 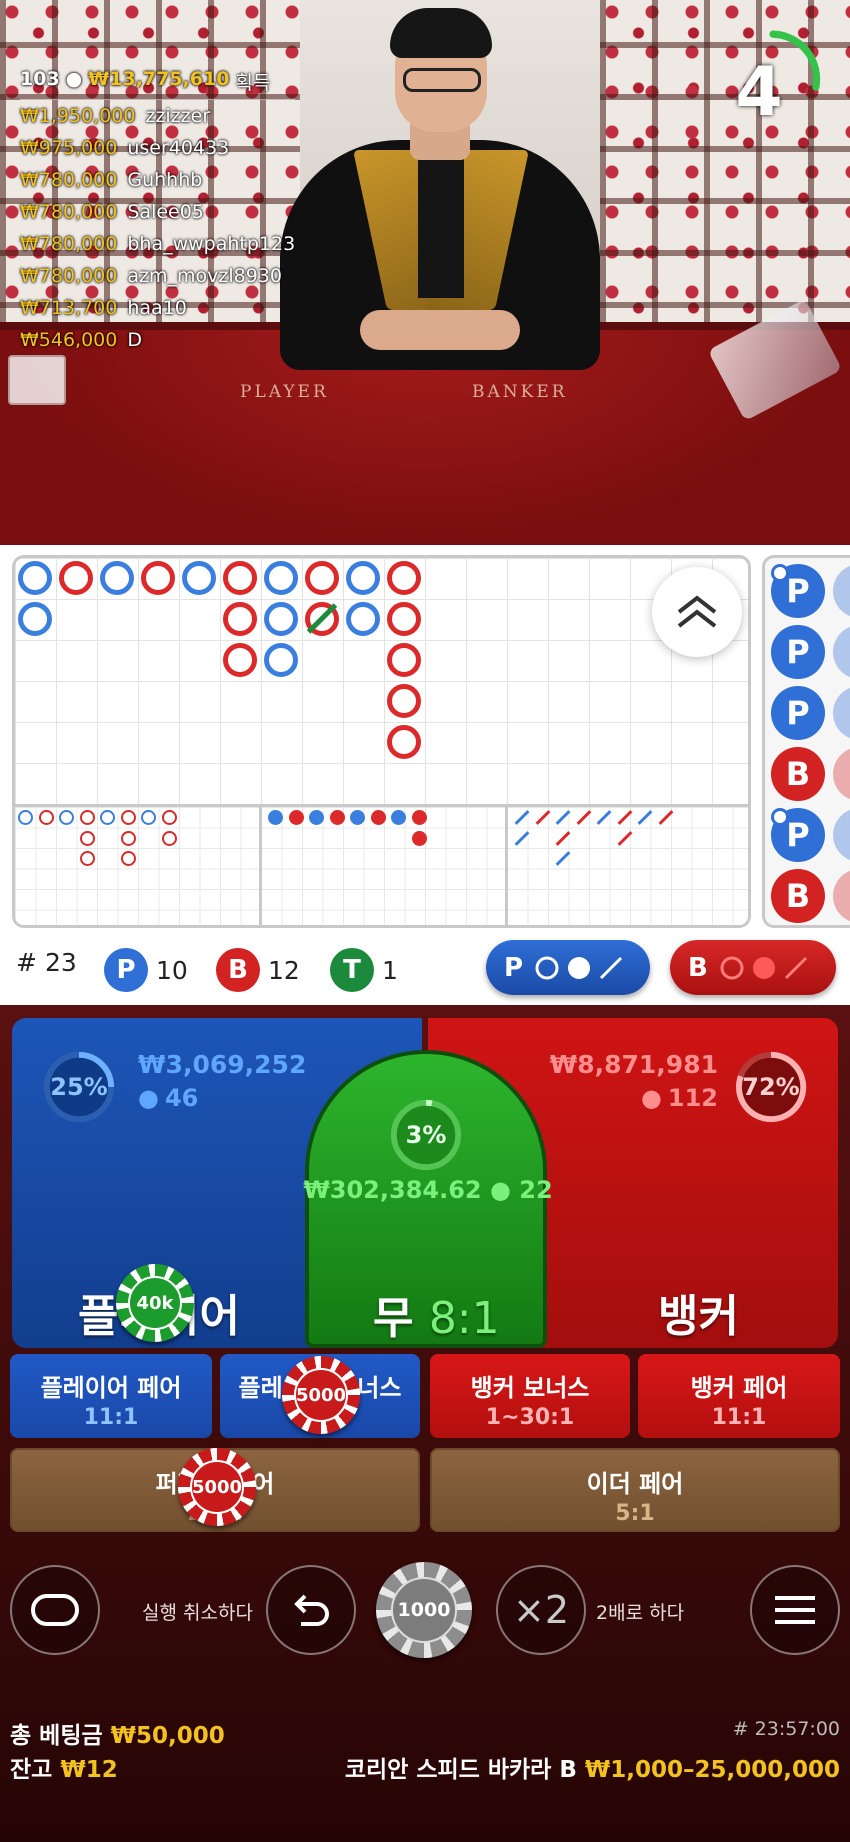 What do you see at coordinates (159, 79) in the screenshot?
I see `winners-total: ₩13,775,610` at bounding box center [159, 79].